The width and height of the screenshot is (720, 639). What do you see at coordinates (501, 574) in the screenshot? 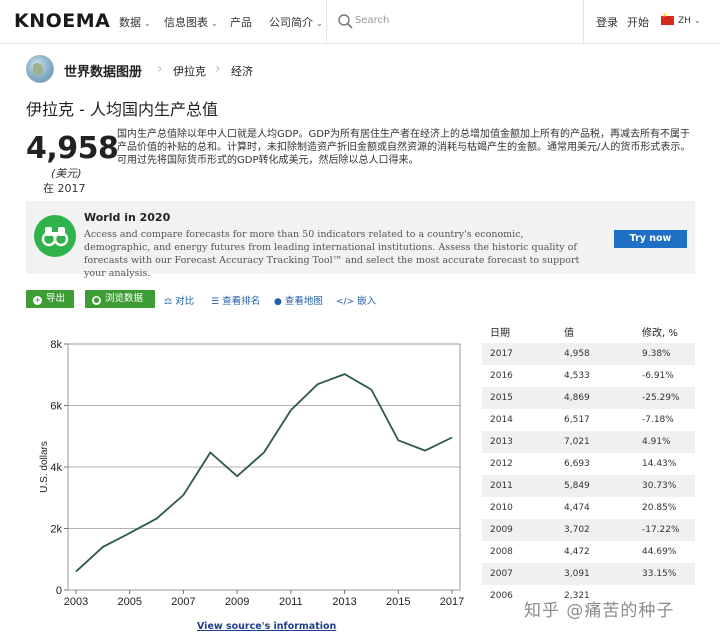
I see `cell-date: 2007` at bounding box center [501, 574].